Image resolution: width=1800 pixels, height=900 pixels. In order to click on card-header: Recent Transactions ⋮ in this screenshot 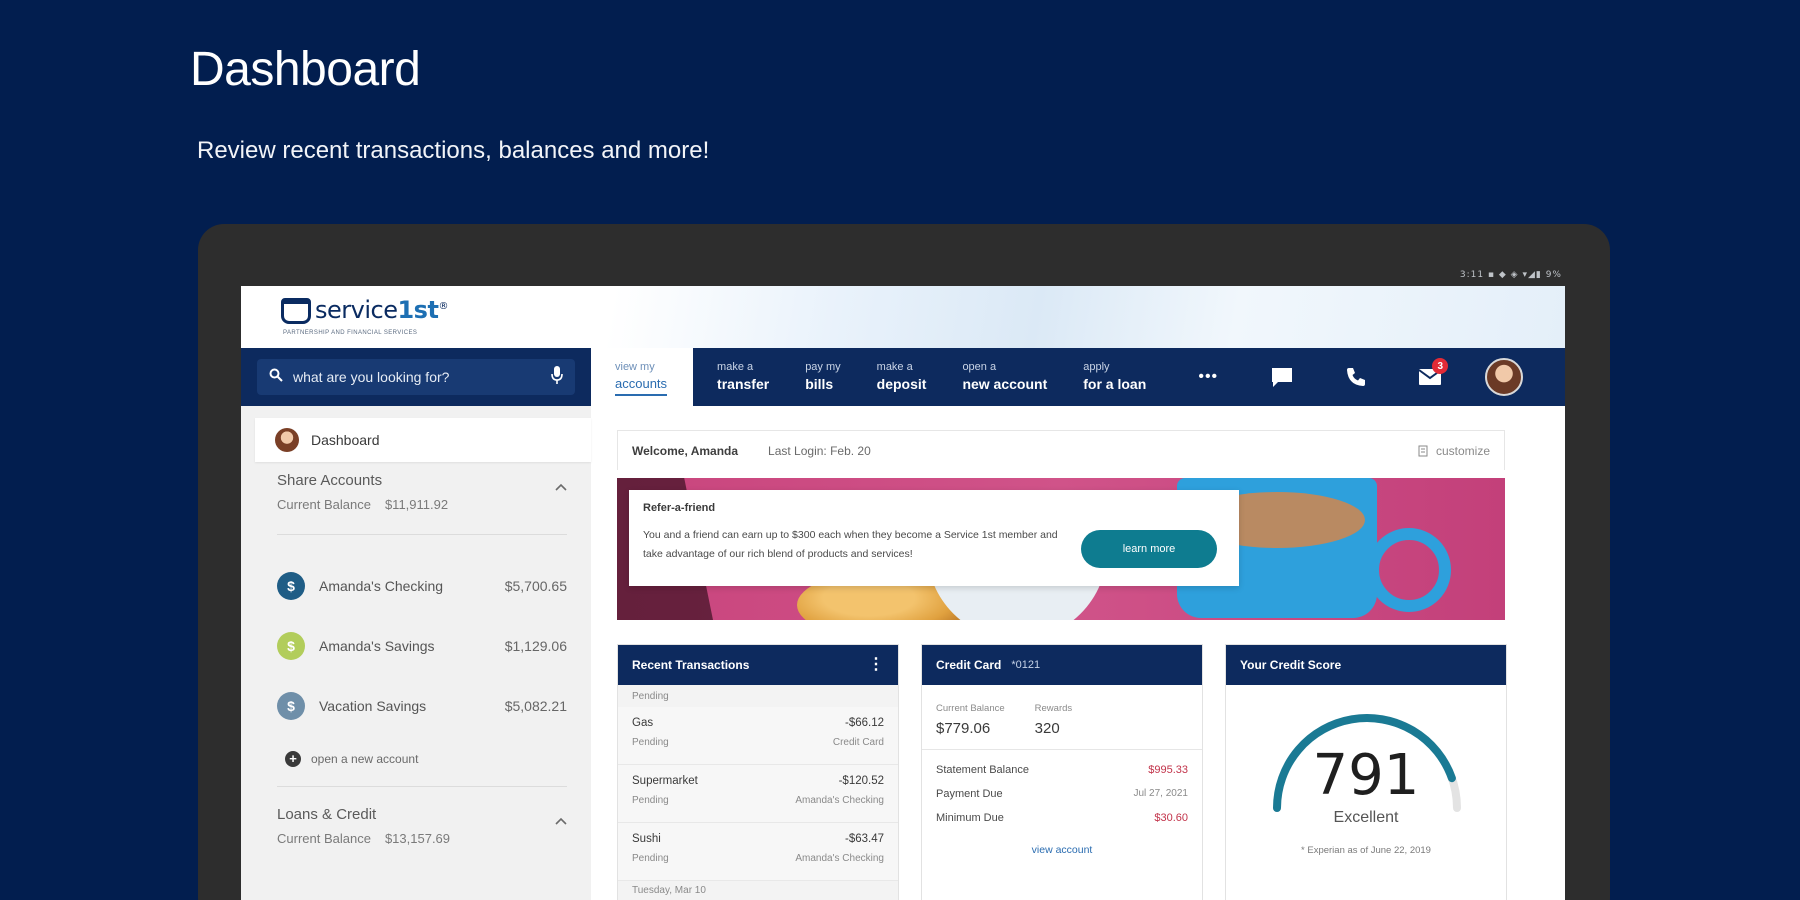, I will do `click(758, 665)`.